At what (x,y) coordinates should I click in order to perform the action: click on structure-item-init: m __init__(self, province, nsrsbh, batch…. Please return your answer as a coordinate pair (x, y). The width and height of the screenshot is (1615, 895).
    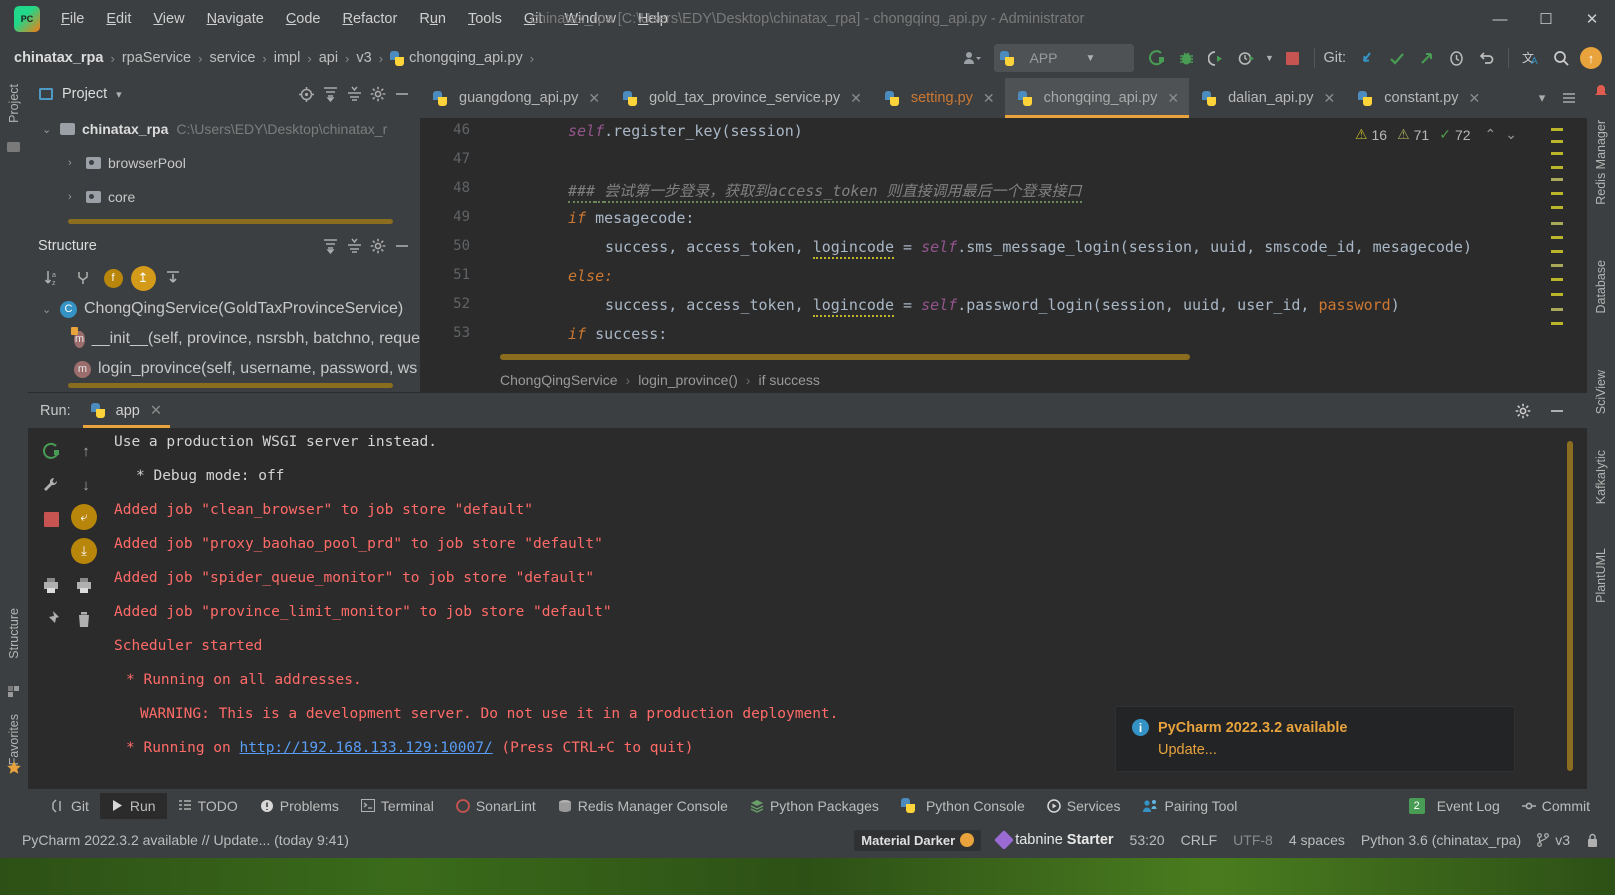
    Looking at the image, I should click on (224, 339).